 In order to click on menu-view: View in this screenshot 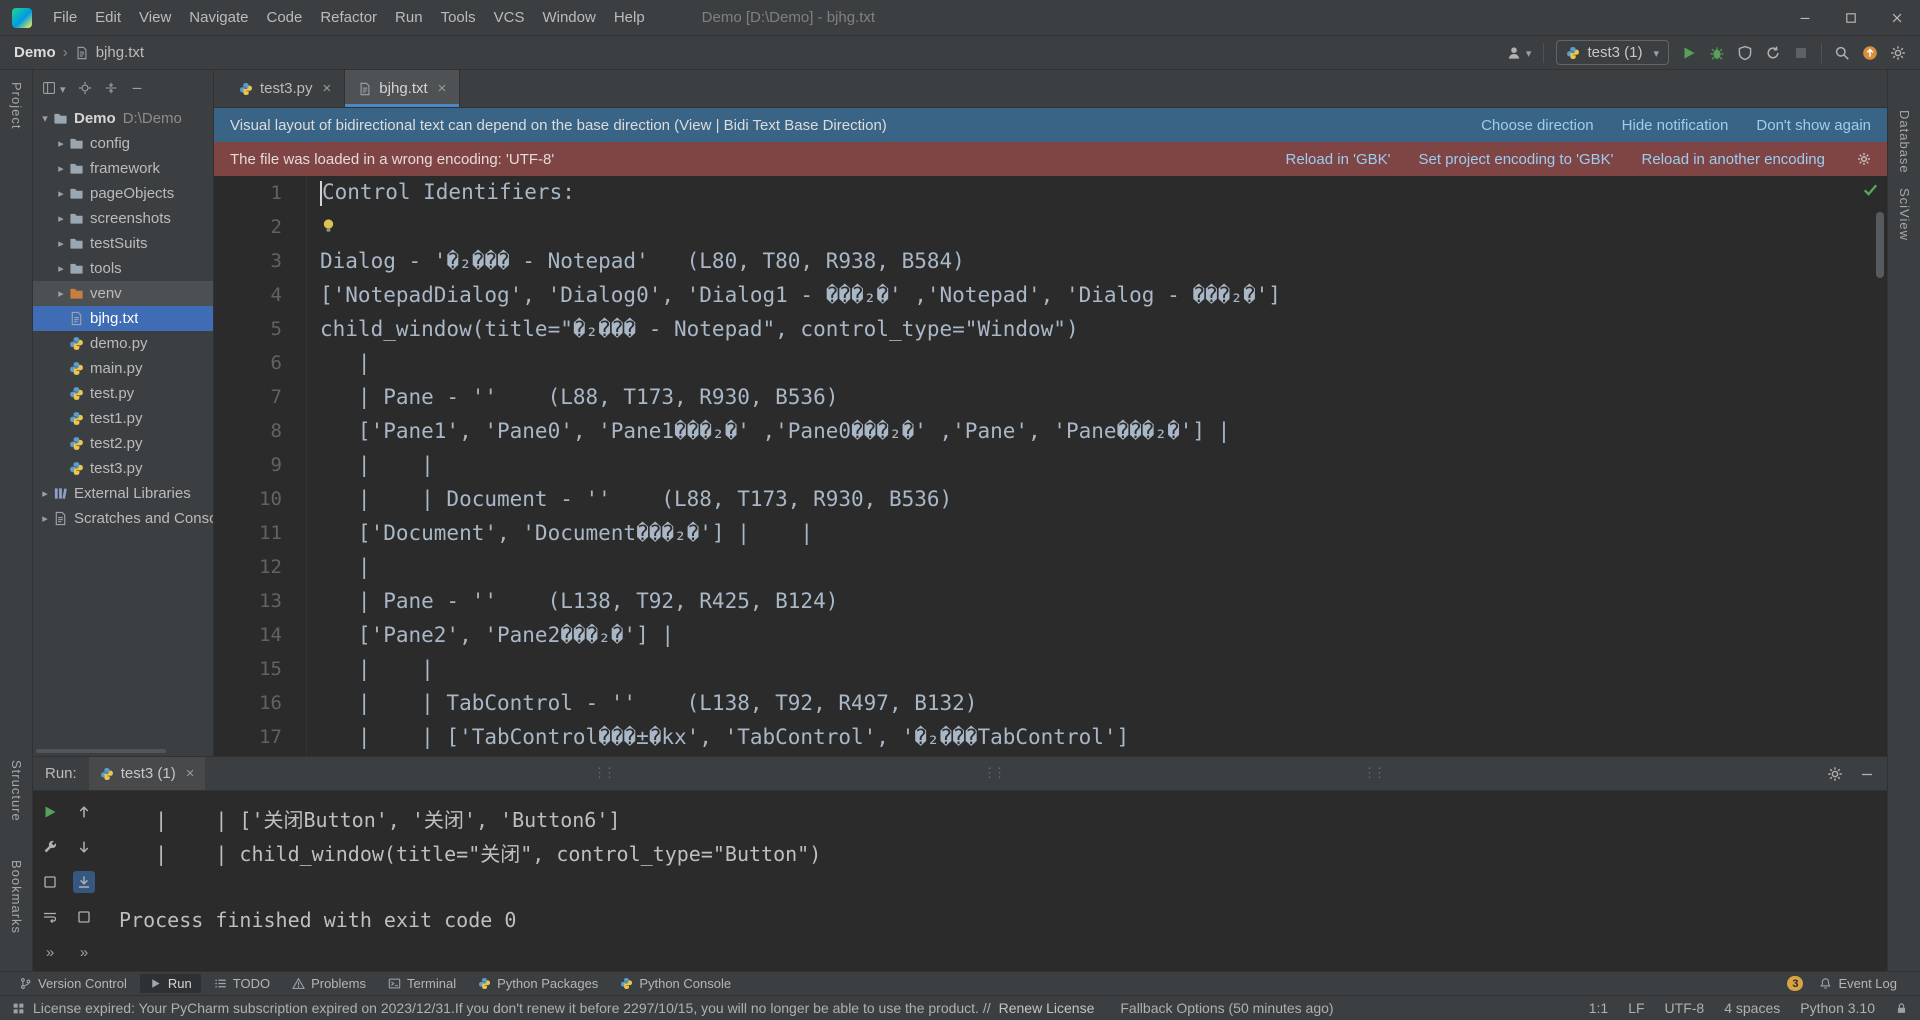, I will do `click(155, 18)`.